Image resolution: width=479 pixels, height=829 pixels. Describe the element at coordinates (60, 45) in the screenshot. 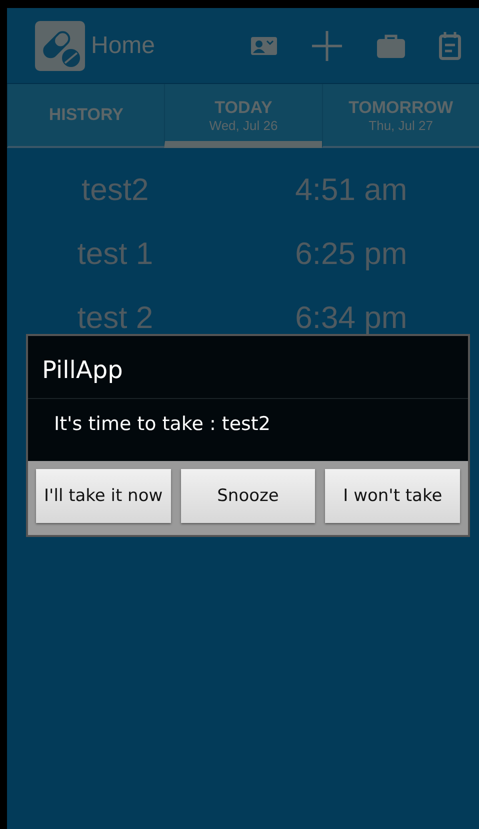

I see `pill-logo-icon` at that location.